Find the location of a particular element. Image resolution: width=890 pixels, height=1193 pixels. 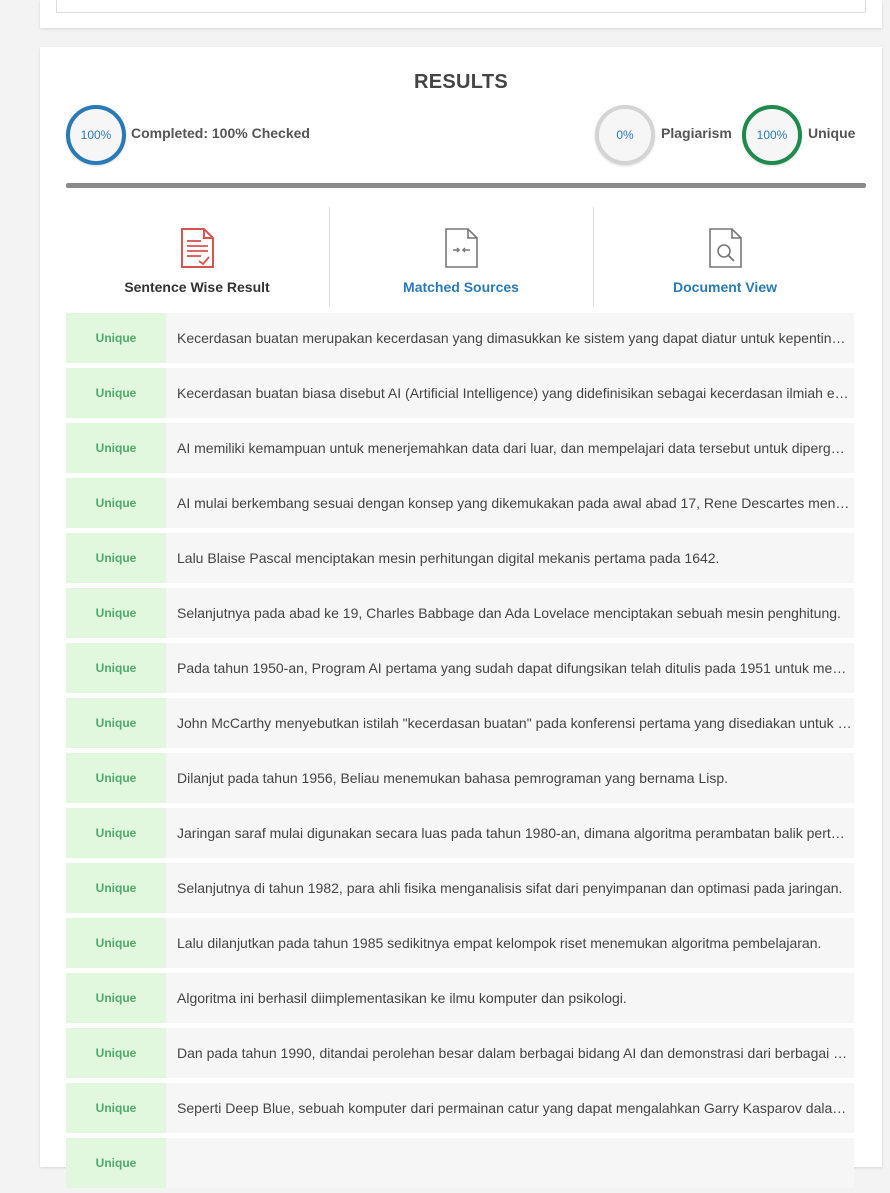

completed-label: Completed: 100% Checked is located at coordinates (220, 133).